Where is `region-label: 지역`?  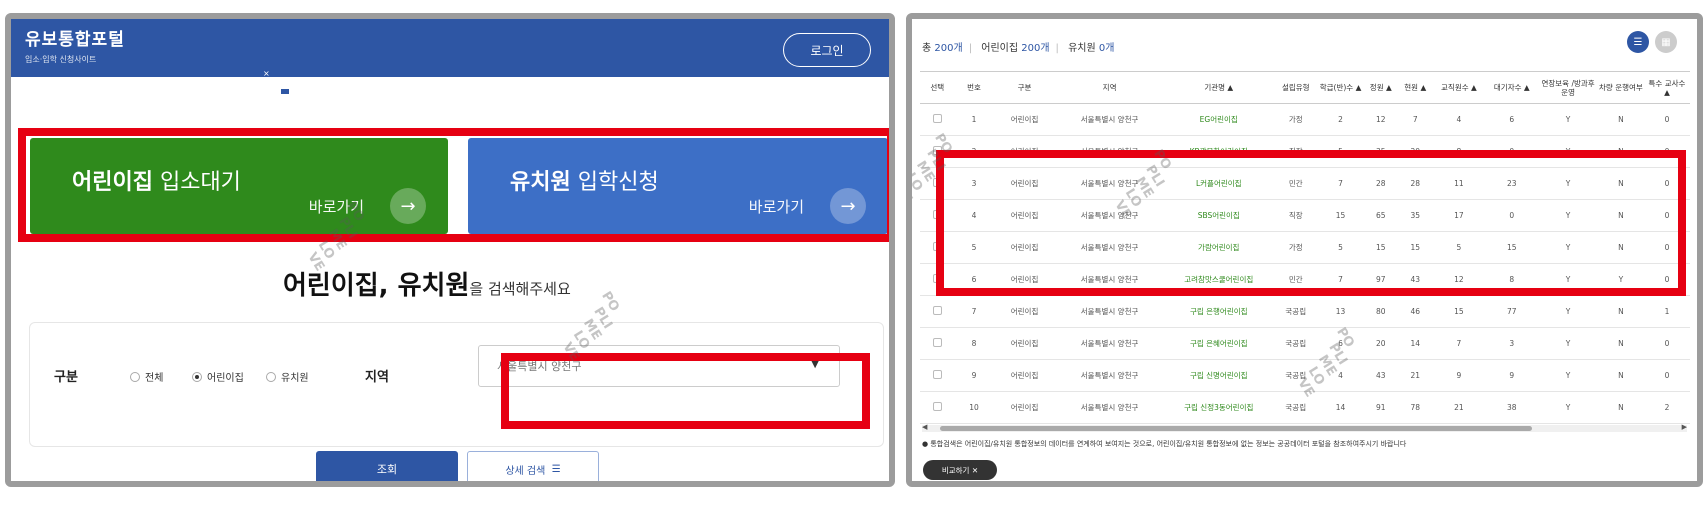 region-label: 지역 is located at coordinates (377, 377).